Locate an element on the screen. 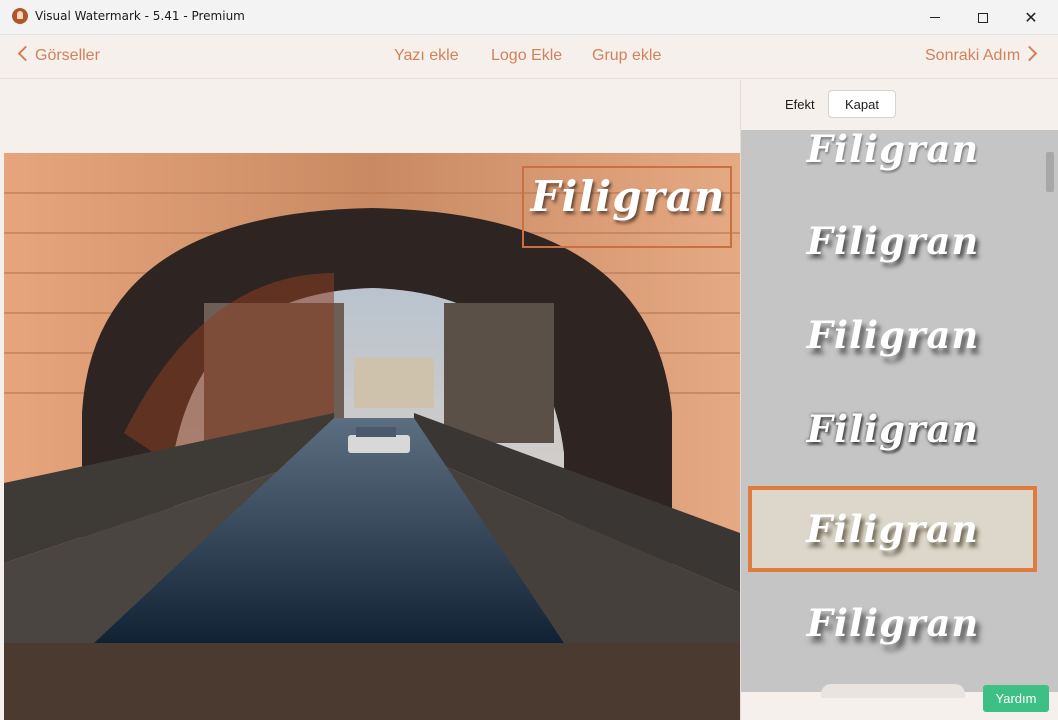 Image resolution: width=1058 pixels, height=720 pixels. chevron-left-icon is located at coordinates (25, 53).